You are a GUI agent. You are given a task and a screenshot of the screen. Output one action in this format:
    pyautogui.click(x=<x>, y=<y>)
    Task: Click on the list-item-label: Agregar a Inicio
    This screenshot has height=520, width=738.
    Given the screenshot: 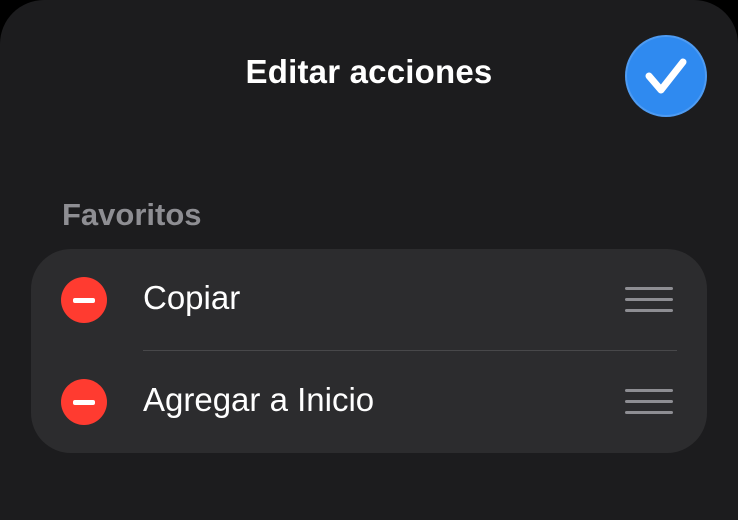 What is the action you would take?
    pyautogui.click(x=259, y=399)
    